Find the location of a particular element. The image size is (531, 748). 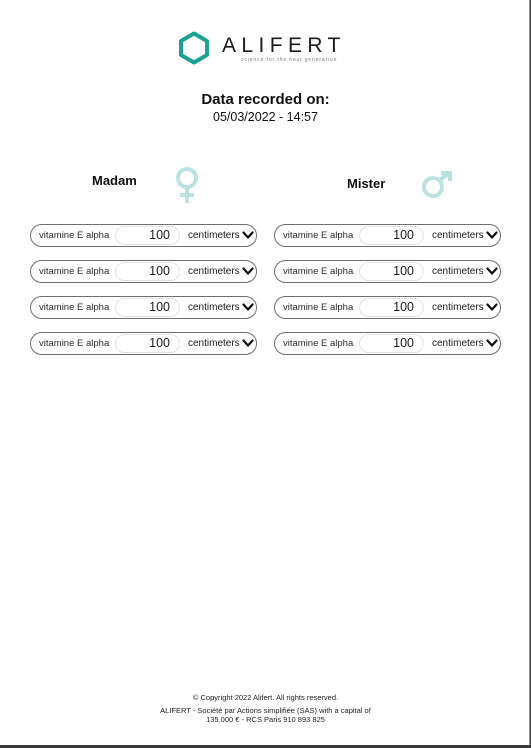

recorded-title: Data recorded on: is located at coordinates (265, 99).